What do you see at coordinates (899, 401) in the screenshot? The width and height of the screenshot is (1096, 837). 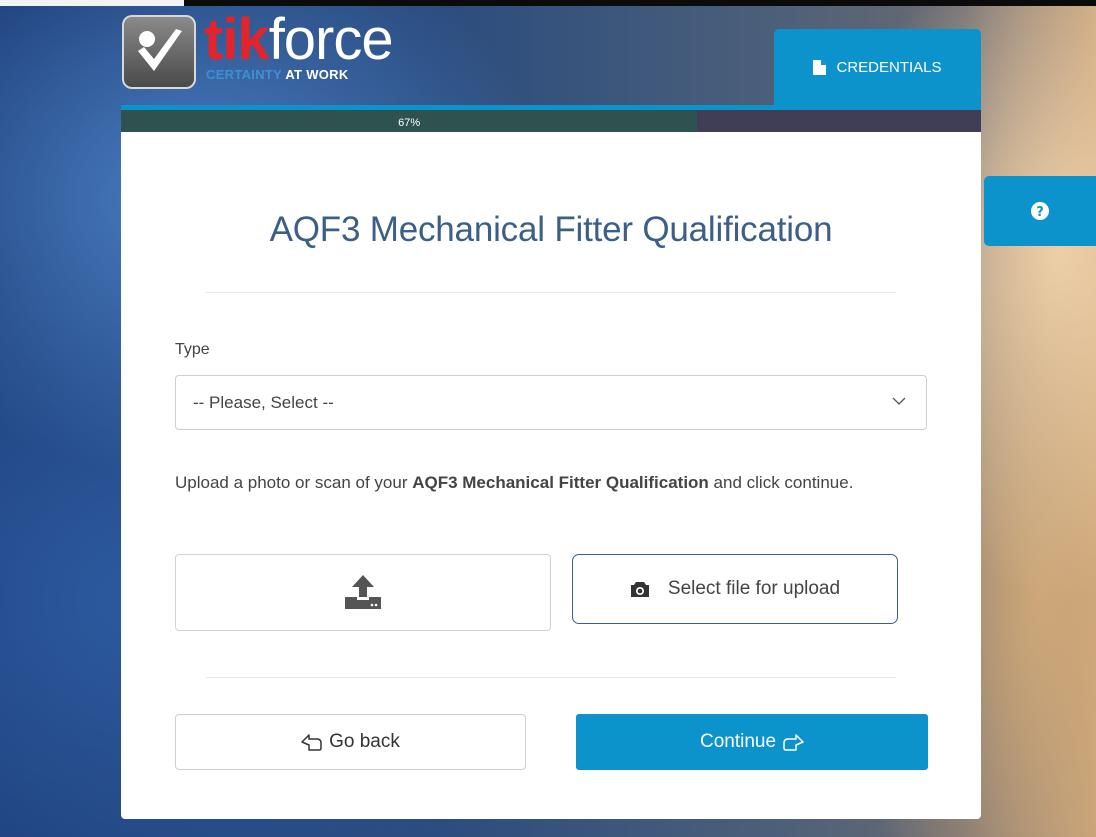 I see `chevron-down-icon` at bounding box center [899, 401].